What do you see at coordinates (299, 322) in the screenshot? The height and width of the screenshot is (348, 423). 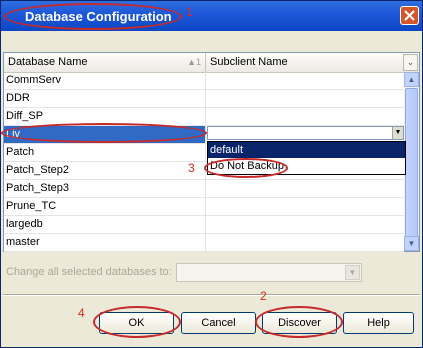 I see `annotation-ellipse-discover` at bounding box center [299, 322].